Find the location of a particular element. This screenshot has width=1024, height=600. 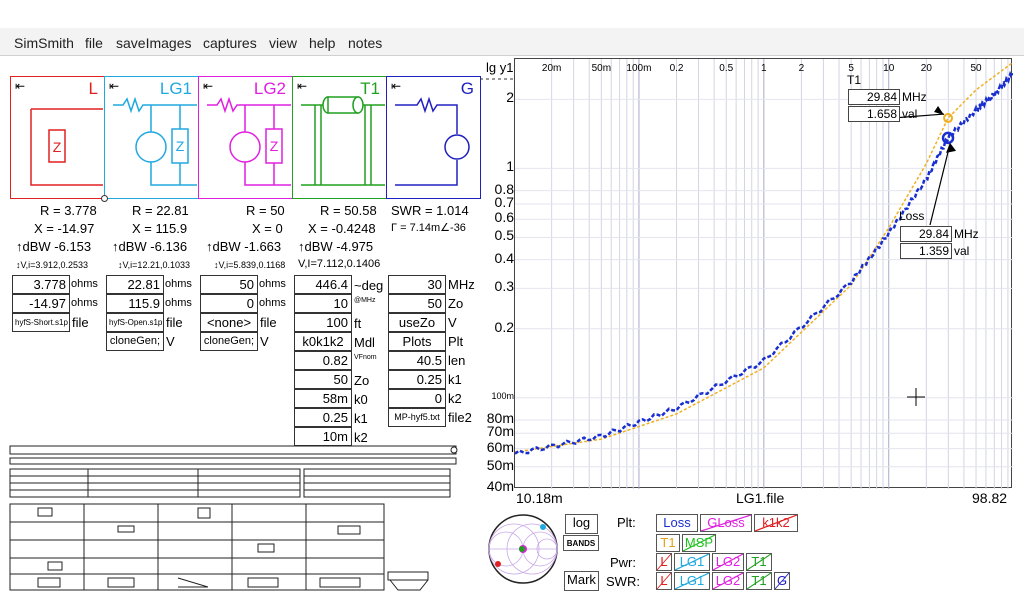

t1-param-input: 0.25 is located at coordinates (323, 417).